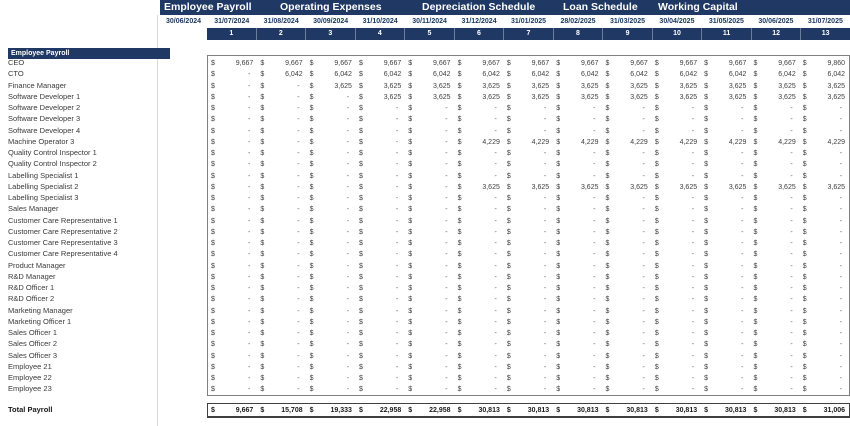 This screenshot has height=426, width=850. Describe the element at coordinates (381, 34) in the screenshot. I see `period-number-cell: 4` at that location.